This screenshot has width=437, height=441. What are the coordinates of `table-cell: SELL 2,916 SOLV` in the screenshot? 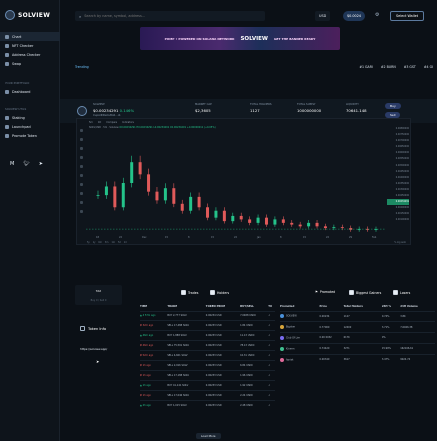 It's located at (186, 365).